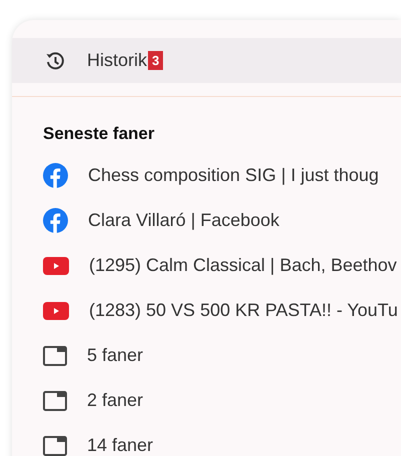 Image resolution: width=401 pixels, height=456 pixels. I want to click on tab-item: 5 faner, so click(206, 355).